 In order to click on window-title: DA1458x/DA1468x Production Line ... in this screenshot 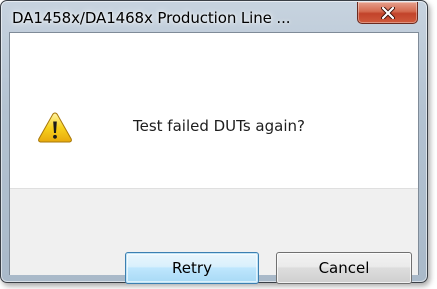, I will do `click(151, 18)`.